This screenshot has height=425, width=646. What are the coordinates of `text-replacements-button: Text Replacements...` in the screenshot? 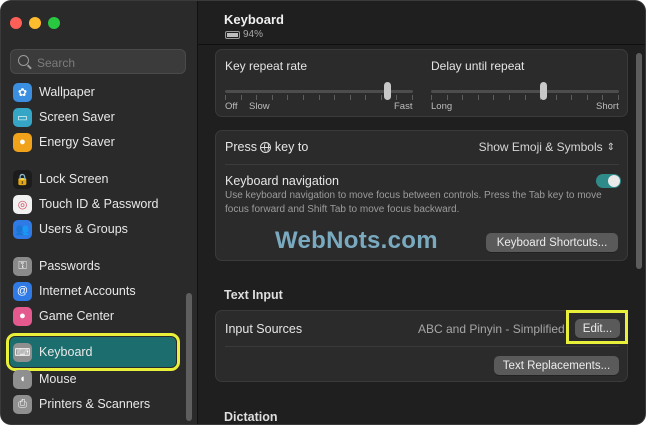 It's located at (556, 365).